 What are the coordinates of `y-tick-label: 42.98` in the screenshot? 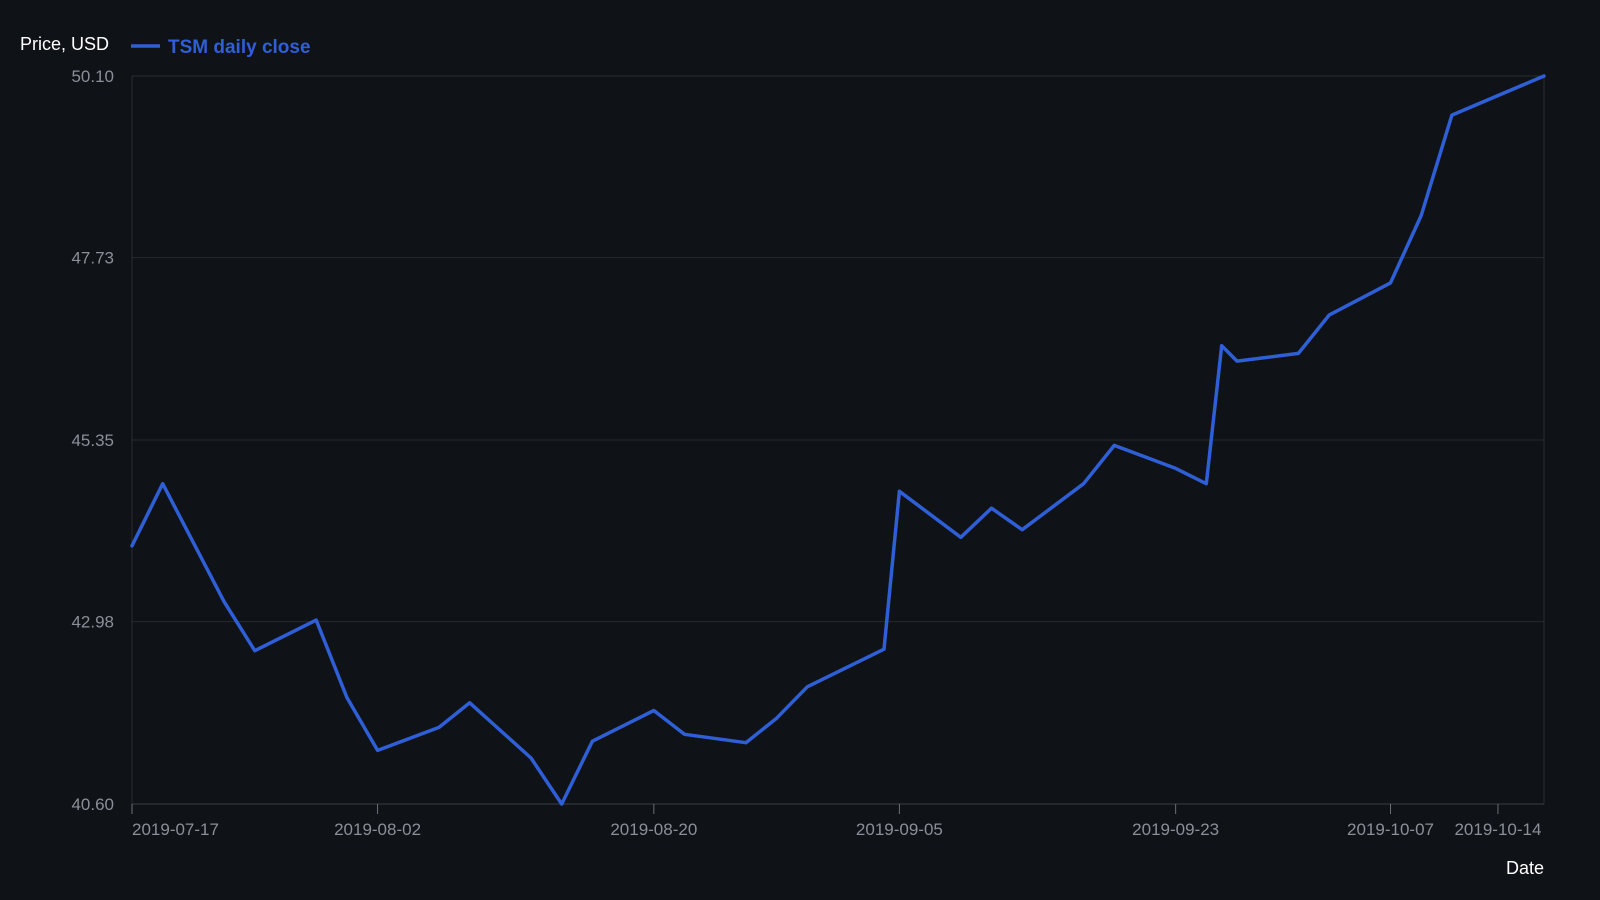 It's located at (92, 622).